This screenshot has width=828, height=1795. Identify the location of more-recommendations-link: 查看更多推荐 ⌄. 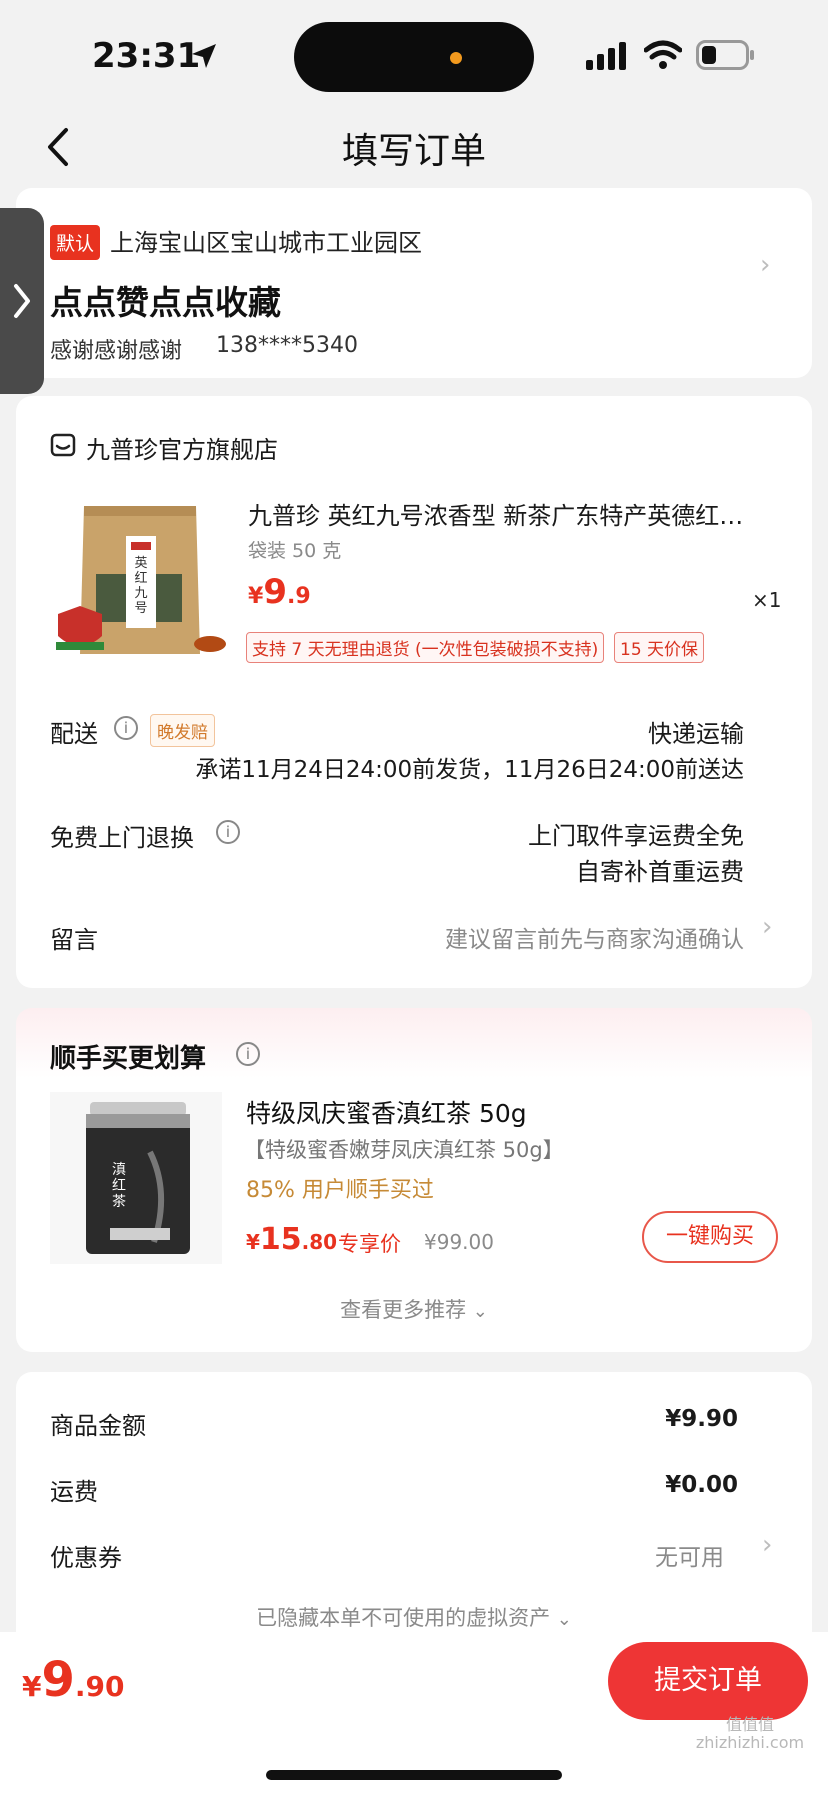
(414, 1309).